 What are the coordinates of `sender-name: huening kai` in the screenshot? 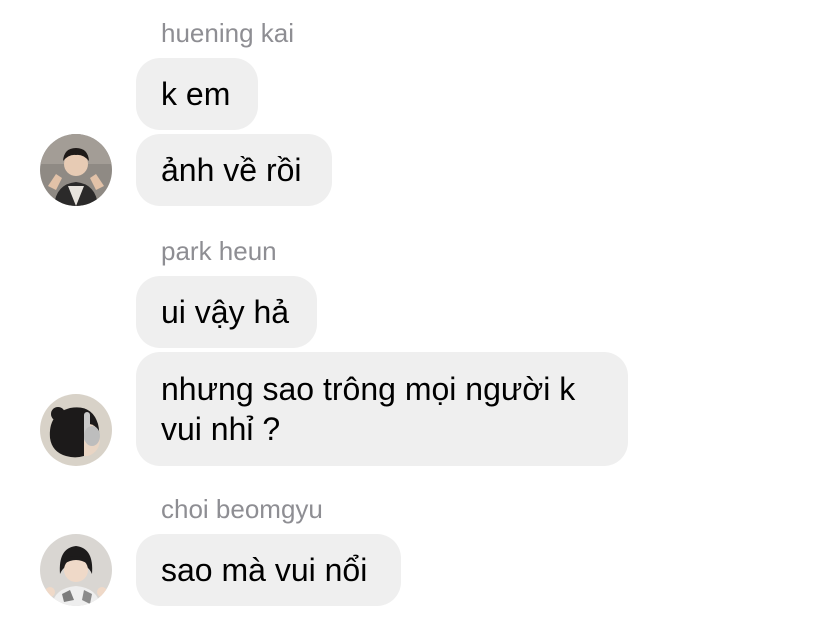 It's located at (227, 33).